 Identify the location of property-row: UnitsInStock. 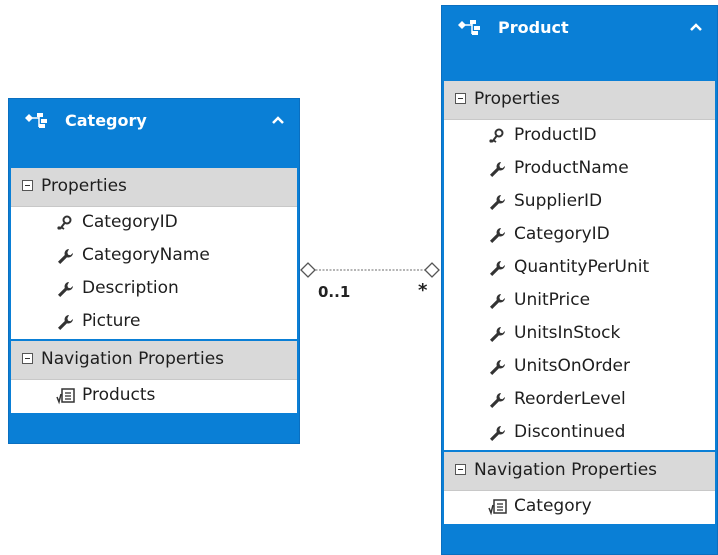
(579, 334).